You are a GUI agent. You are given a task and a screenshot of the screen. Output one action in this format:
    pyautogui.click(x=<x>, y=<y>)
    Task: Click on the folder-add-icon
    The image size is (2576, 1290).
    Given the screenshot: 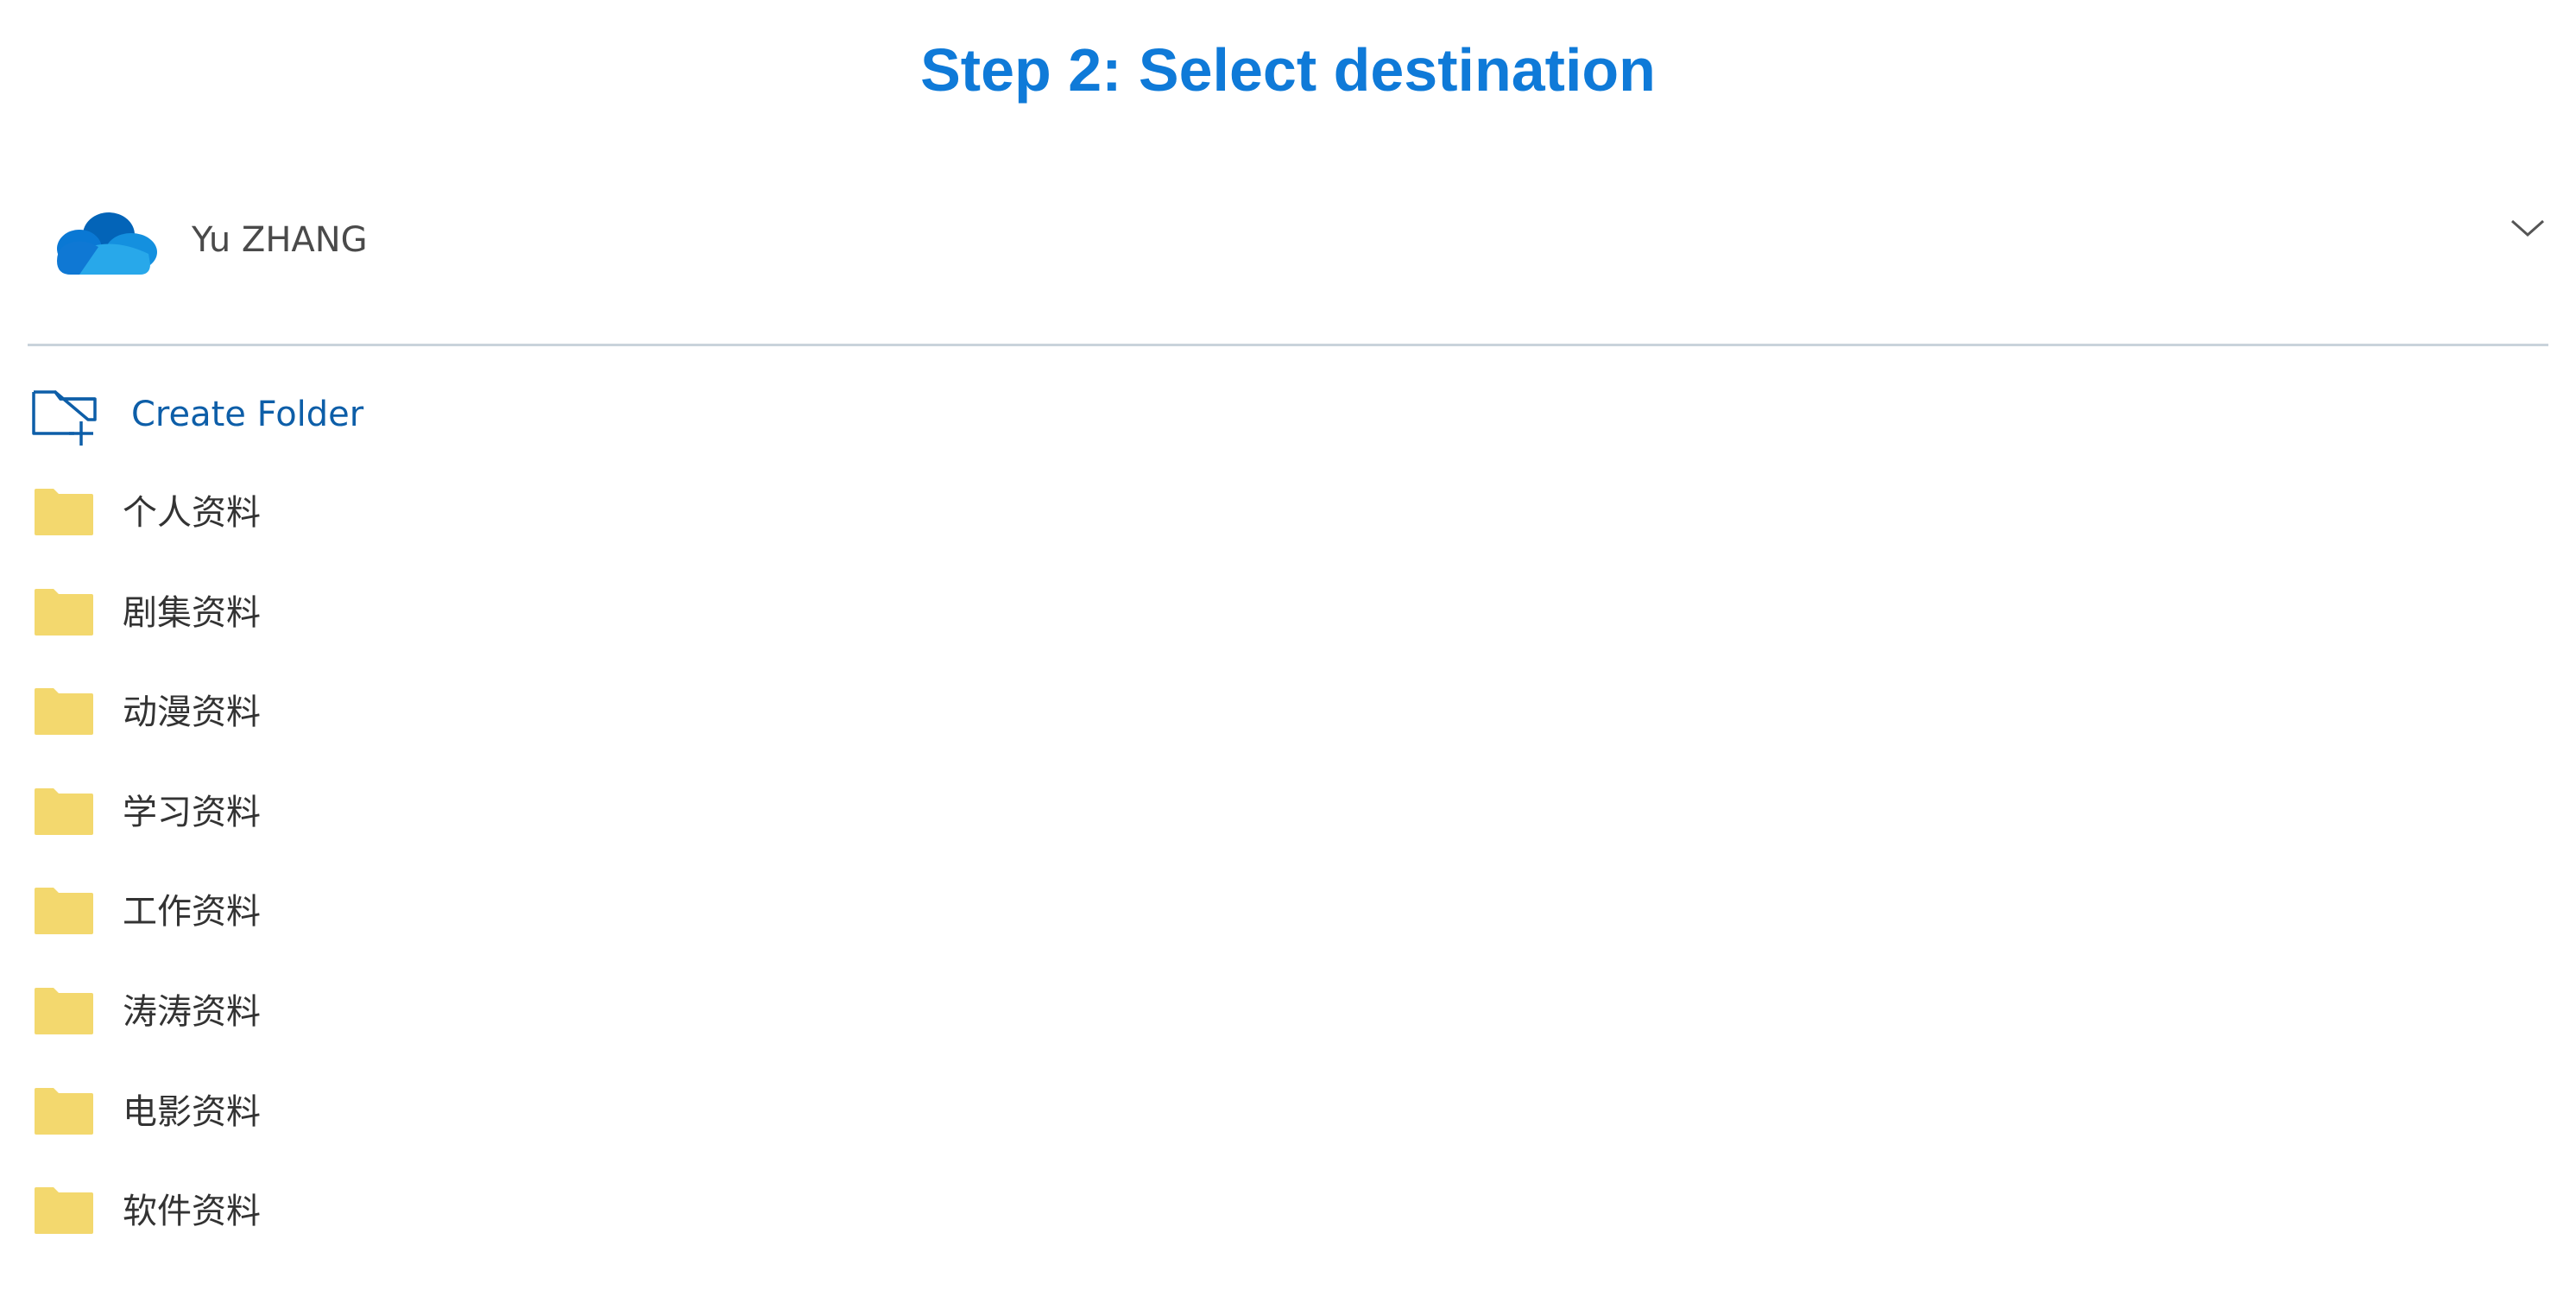 What is the action you would take?
    pyautogui.click(x=64, y=418)
    